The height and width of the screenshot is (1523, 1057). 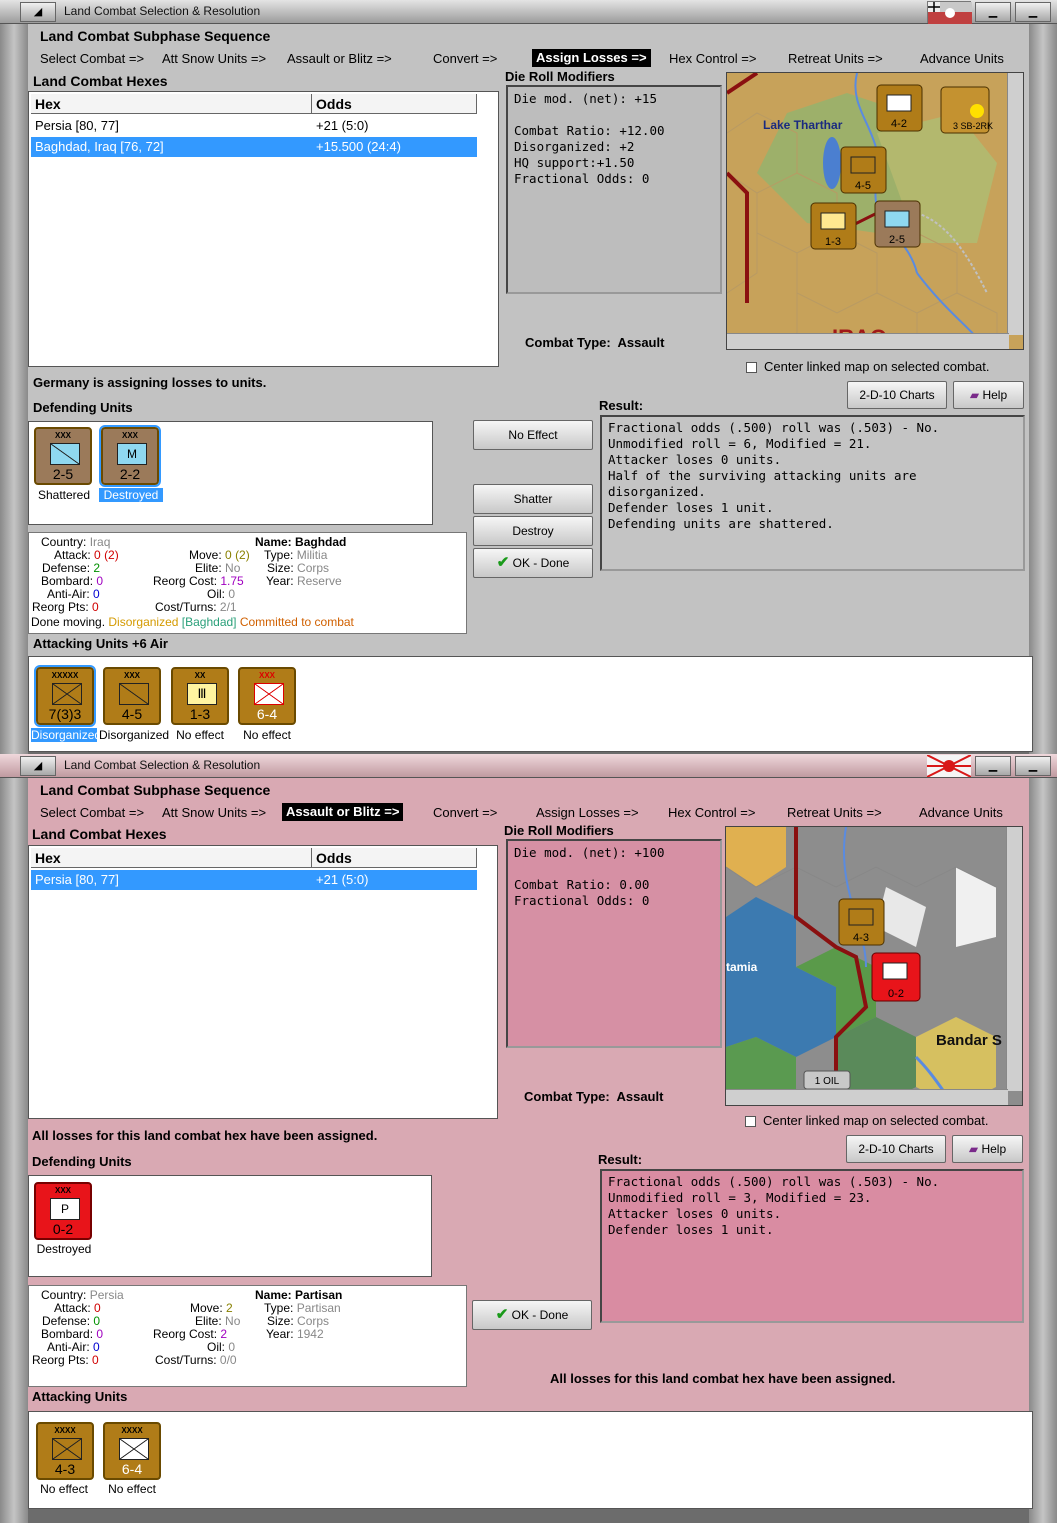 What do you see at coordinates (97, 1321) in the screenshot?
I see `info-defense: 0` at bounding box center [97, 1321].